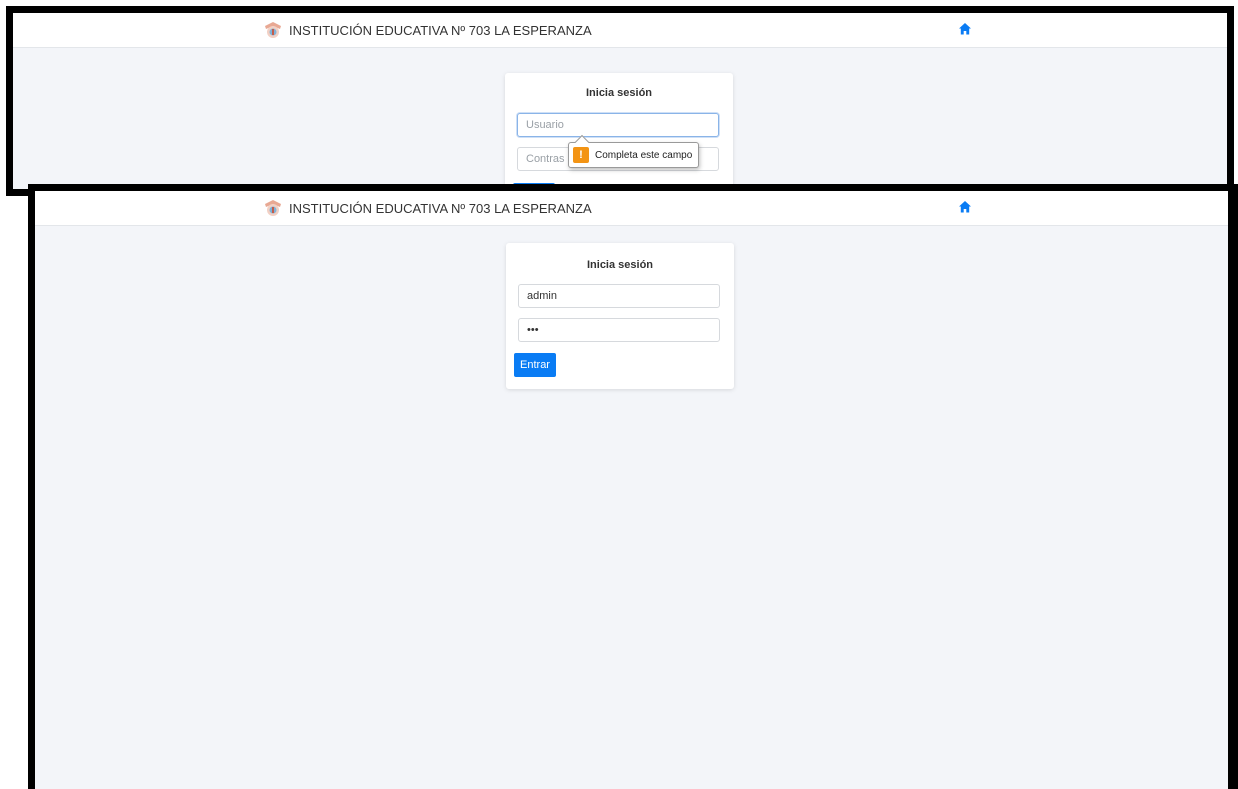 The image size is (1238, 789). What do you see at coordinates (619, 296) in the screenshot?
I see `username-input: admin` at bounding box center [619, 296].